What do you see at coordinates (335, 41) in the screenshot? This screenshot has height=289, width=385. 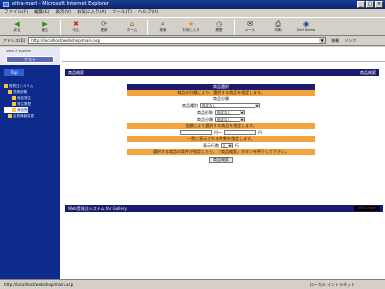 I see `go-button: 移動` at bounding box center [335, 41].